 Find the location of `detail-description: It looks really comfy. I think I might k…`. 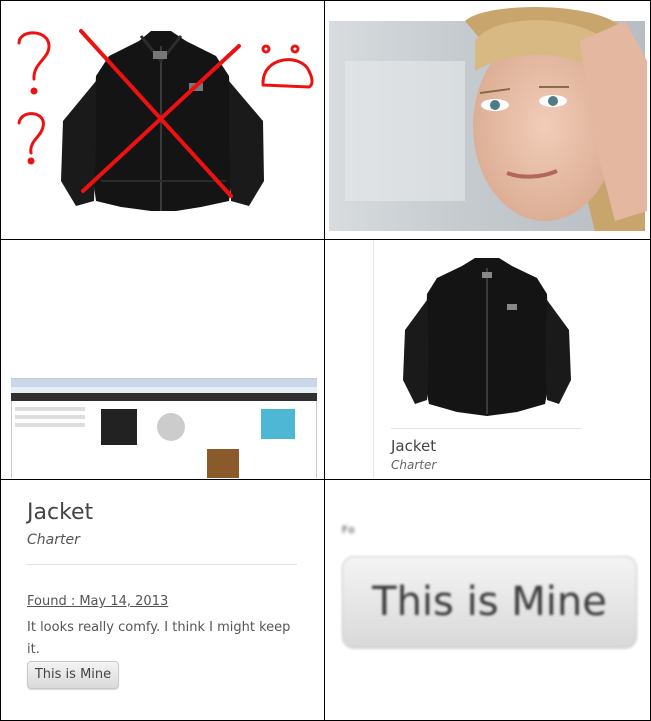

detail-description: It looks really comfy. I think I might k… is located at coordinates (159, 638).